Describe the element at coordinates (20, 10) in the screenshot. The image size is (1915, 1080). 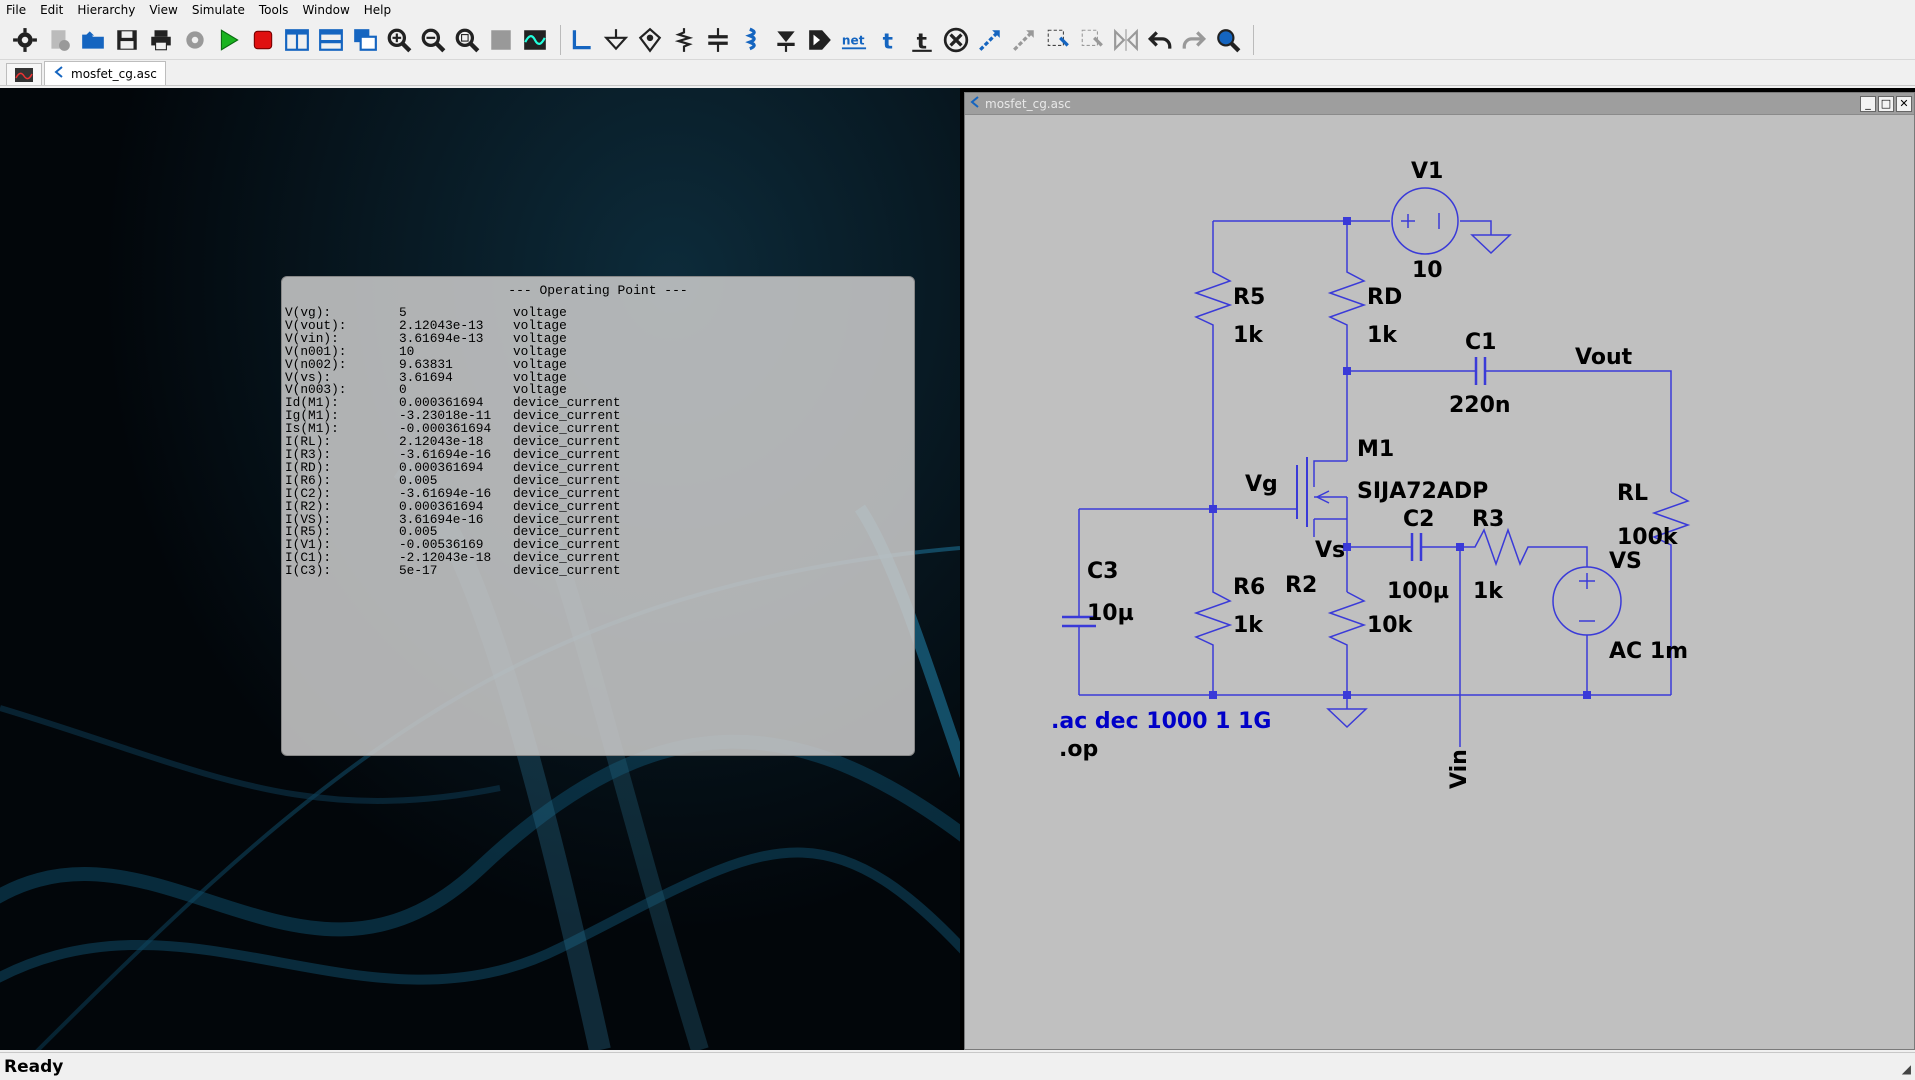
I see `menu-file: File` at that location.